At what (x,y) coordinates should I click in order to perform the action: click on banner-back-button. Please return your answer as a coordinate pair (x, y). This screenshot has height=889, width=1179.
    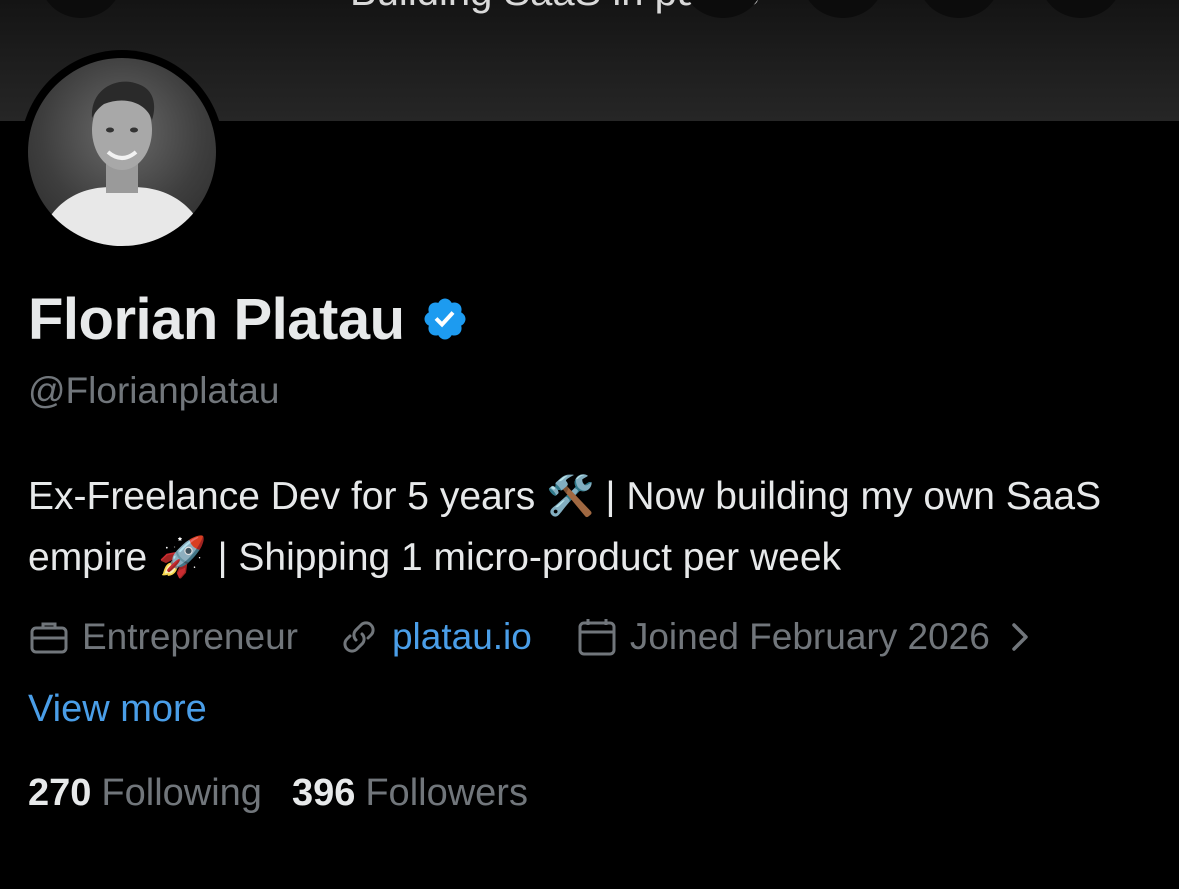
    Looking at the image, I should click on (81, 9).